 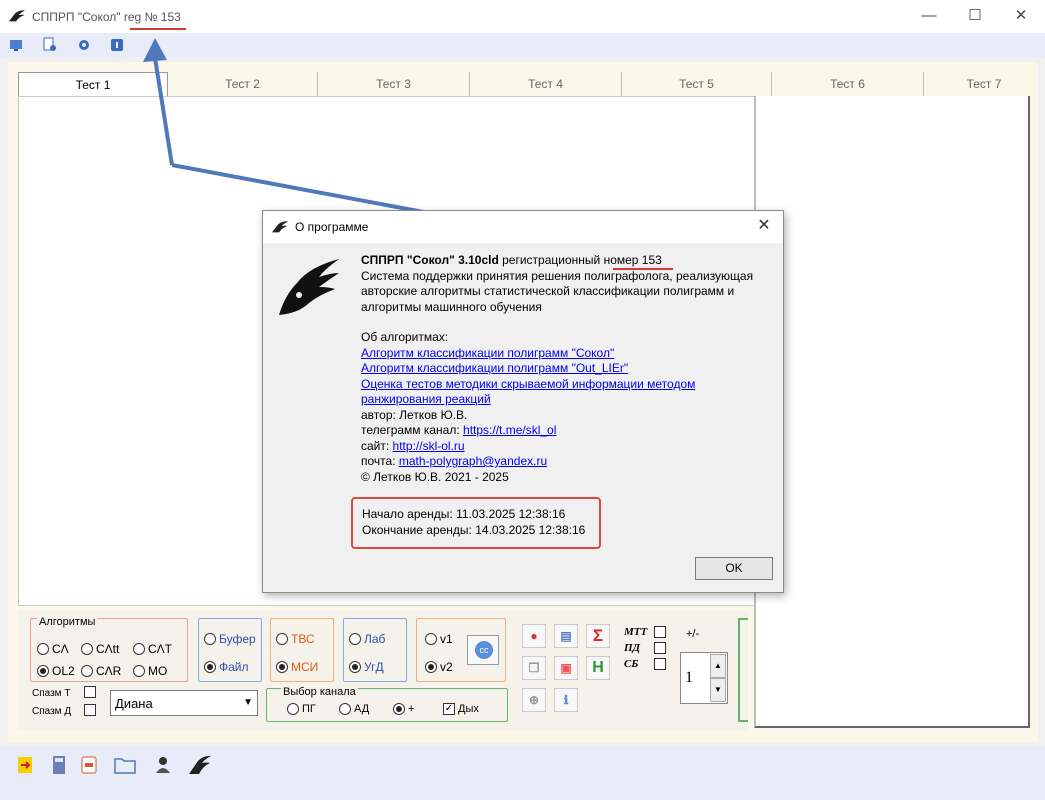 I want to click on window-title: СППРП "Сокол" reg № 153, so click(x=106, y=17).